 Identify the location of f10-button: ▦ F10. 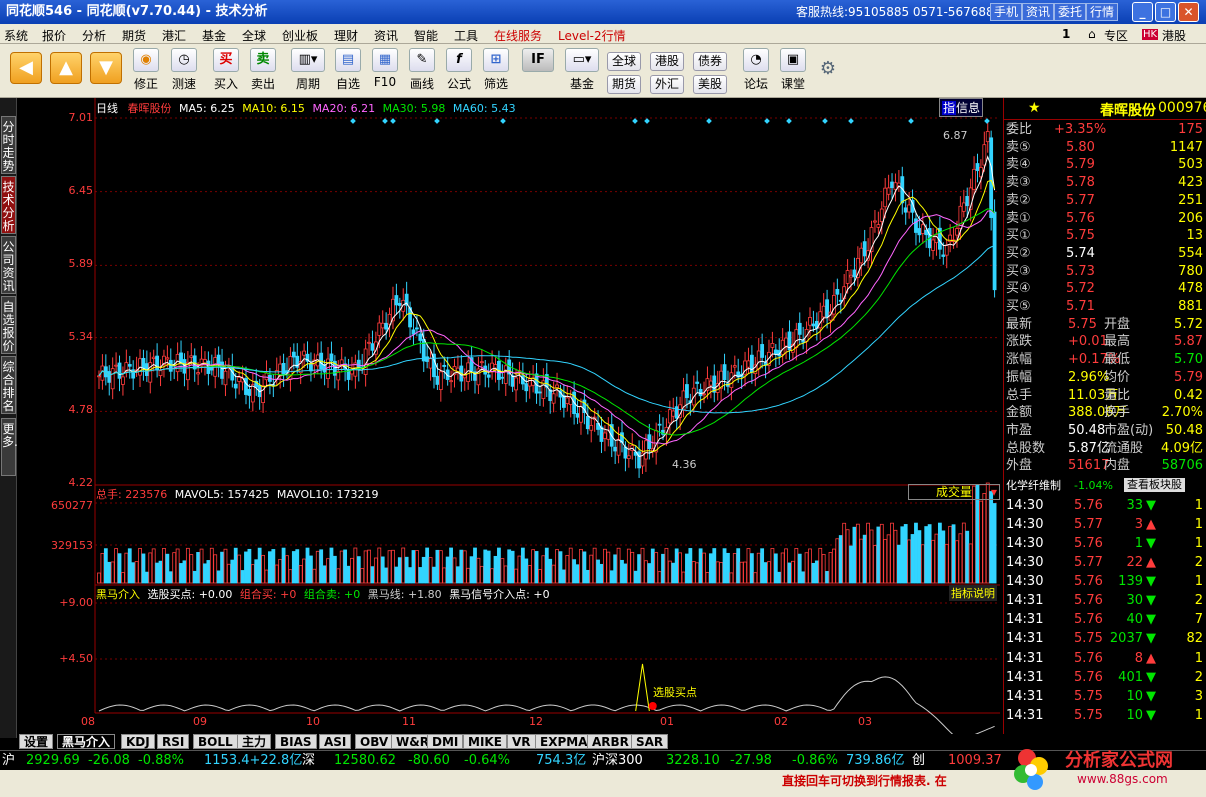
(385, 71).